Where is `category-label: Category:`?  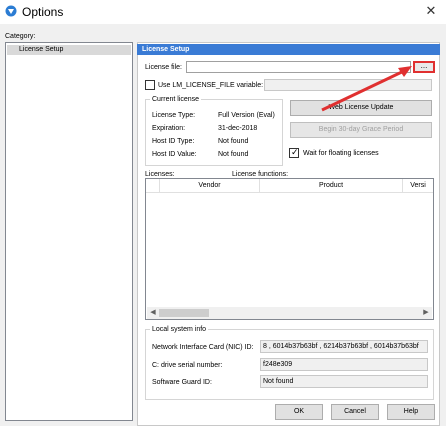
category-label: Category: is located at coordinates (20, 36).